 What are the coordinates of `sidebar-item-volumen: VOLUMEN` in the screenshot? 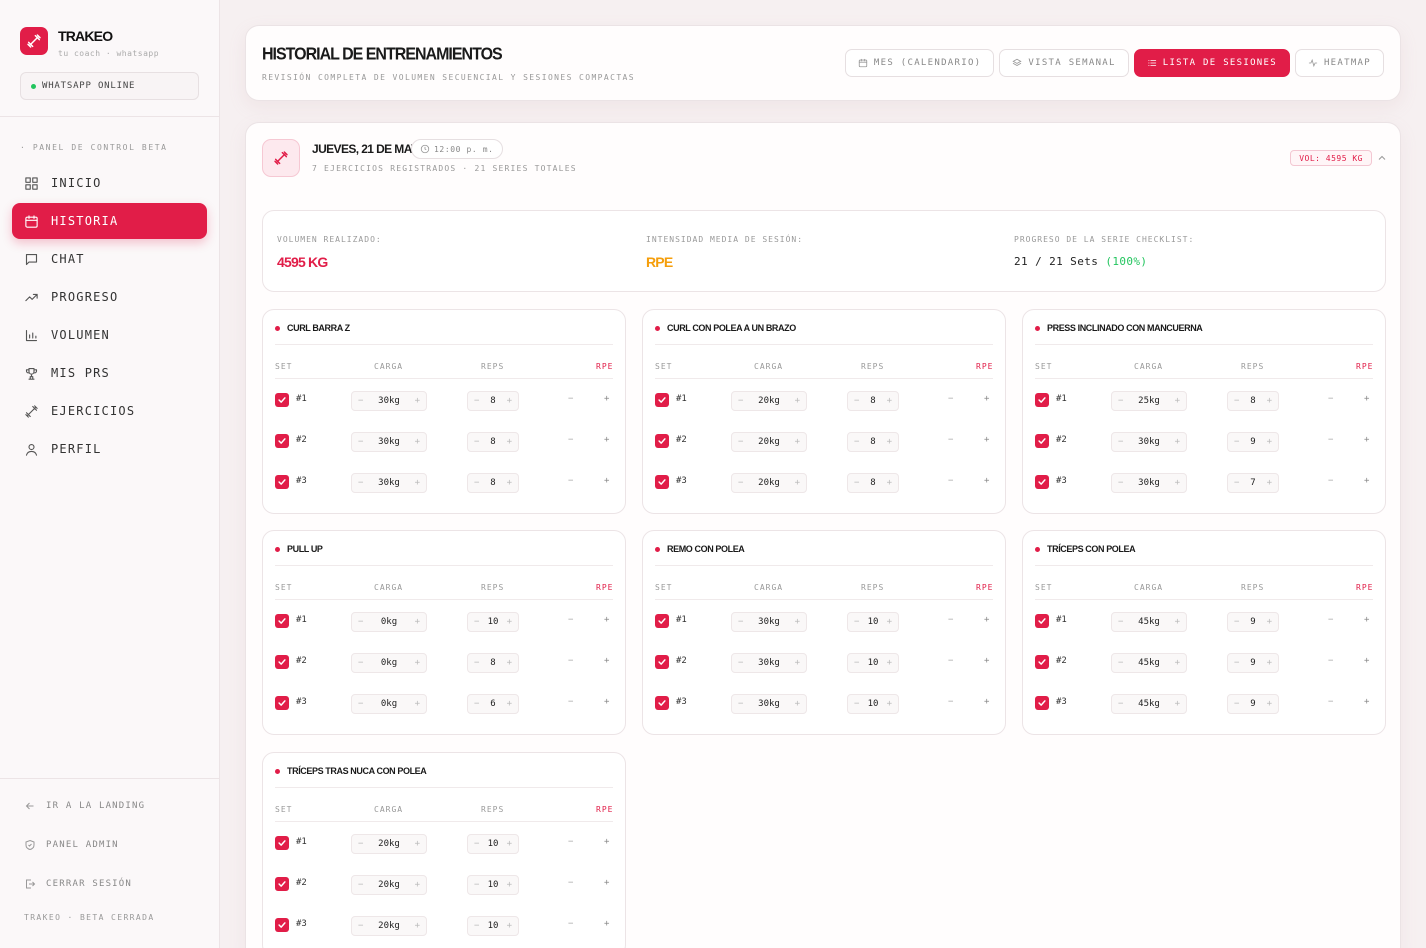 It's located at (109, 335).